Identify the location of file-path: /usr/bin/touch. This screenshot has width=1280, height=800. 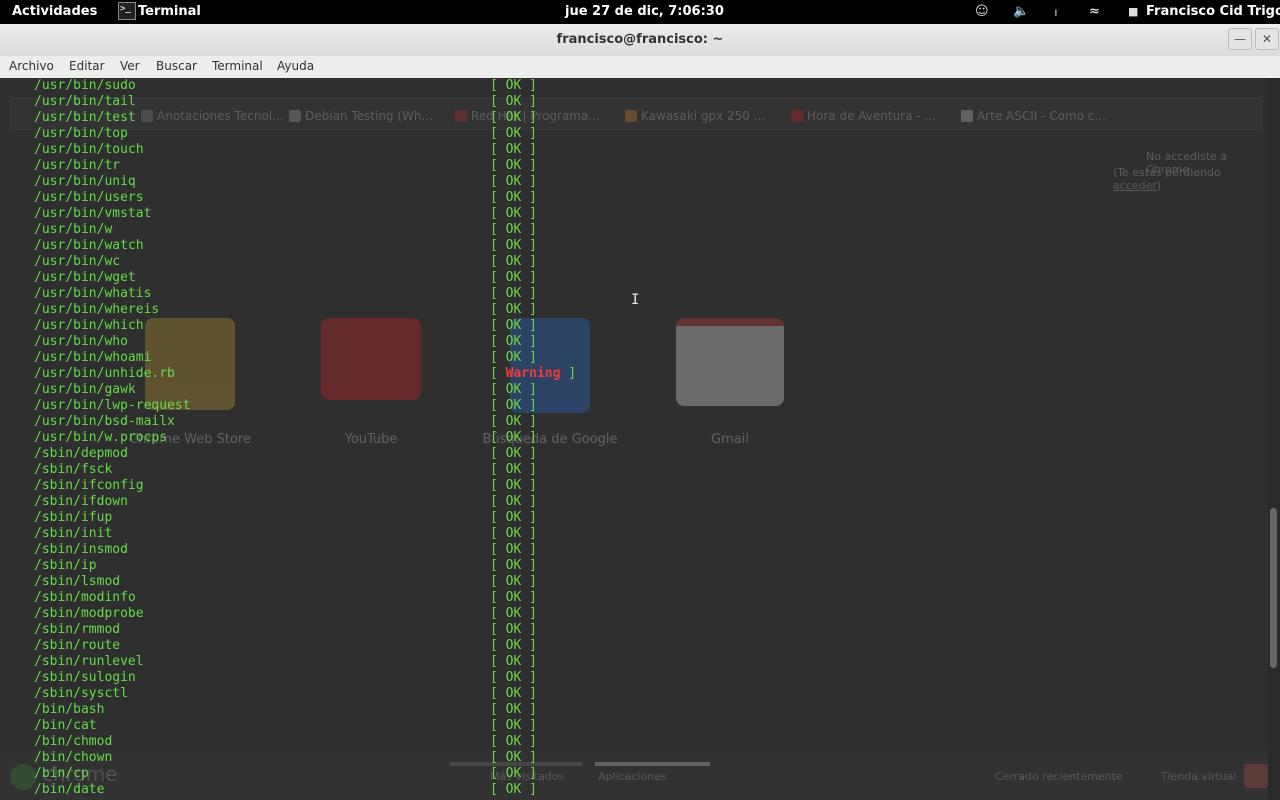
(89, 149).